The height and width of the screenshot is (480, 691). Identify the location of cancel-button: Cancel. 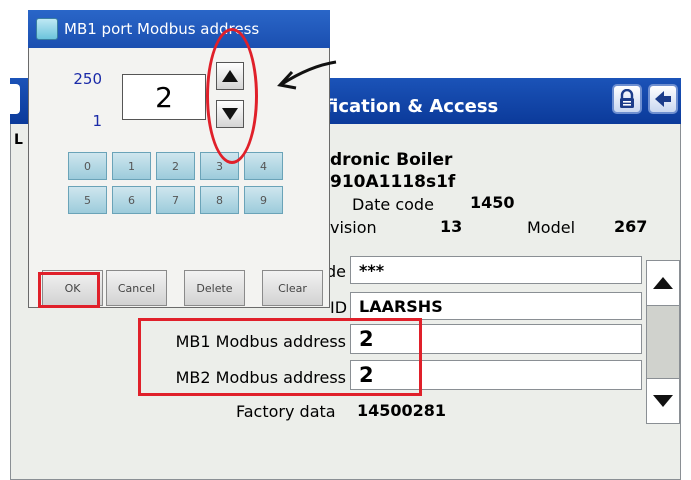
(136, 288).